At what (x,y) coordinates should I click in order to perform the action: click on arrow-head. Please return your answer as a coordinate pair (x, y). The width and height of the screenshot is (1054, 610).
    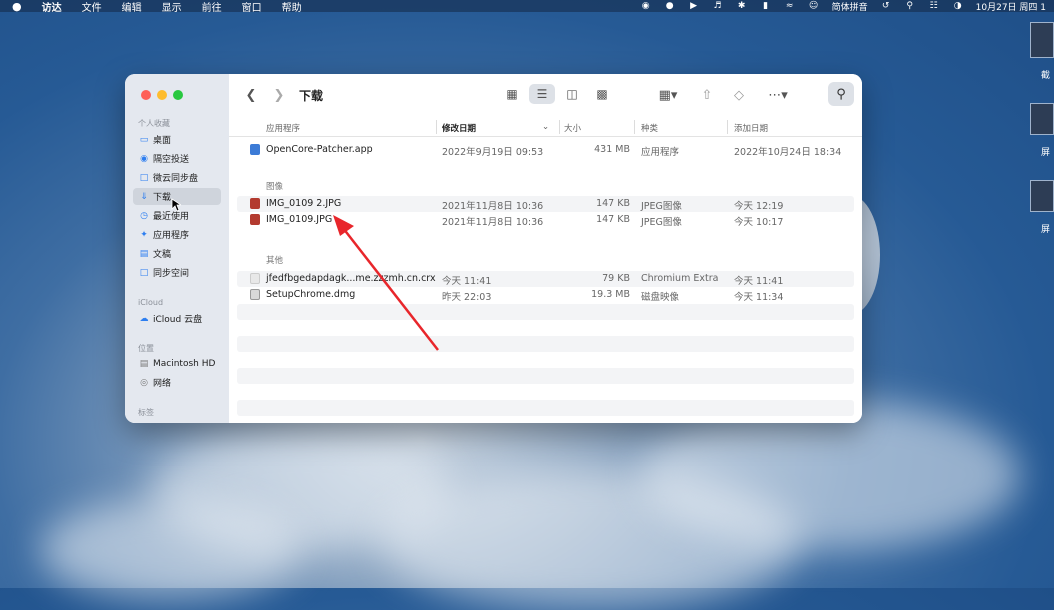
    Looking at the image, I should click on (343, 225).